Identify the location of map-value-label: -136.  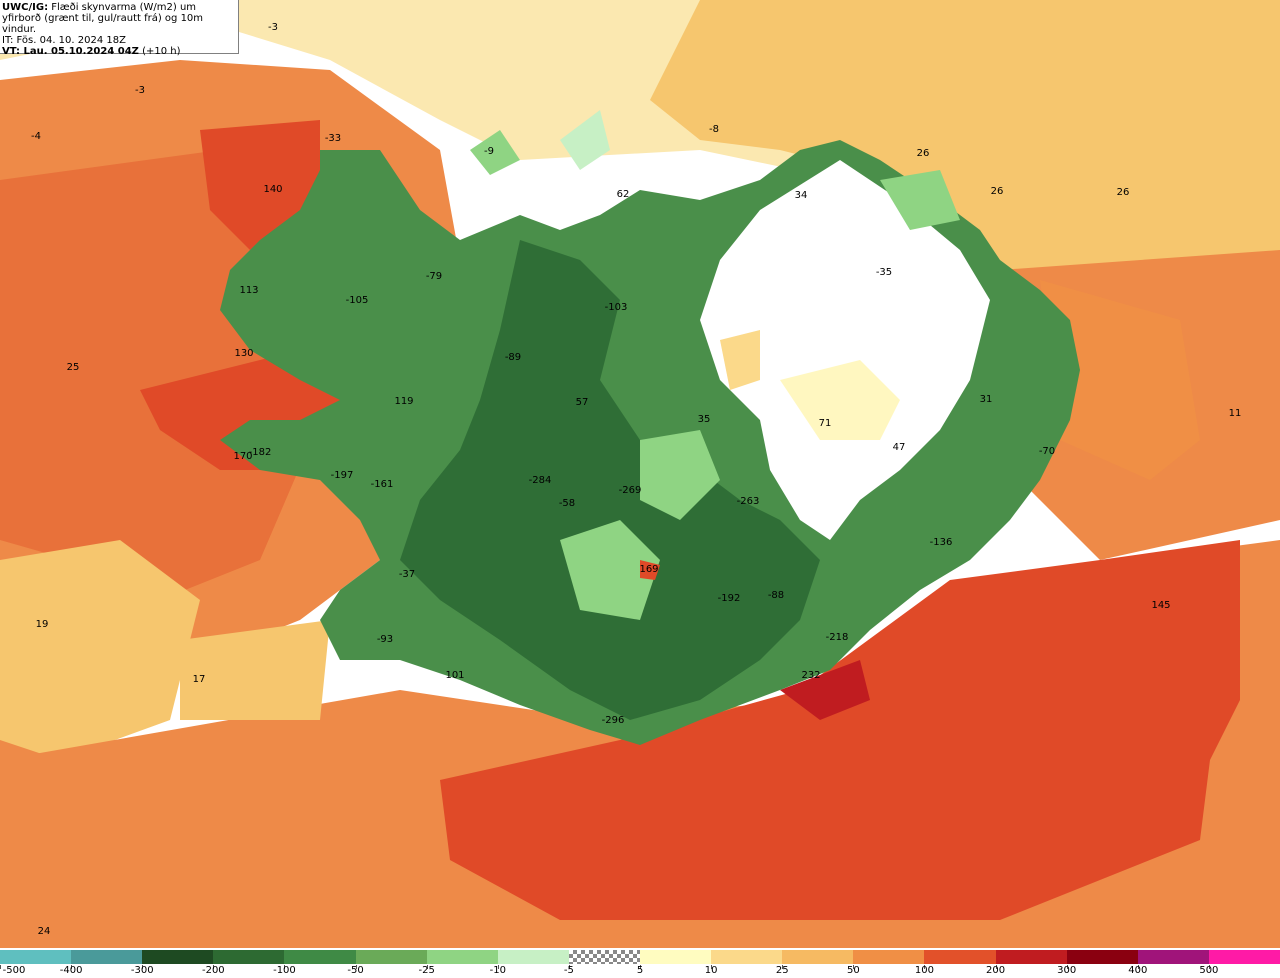
(941, 542).